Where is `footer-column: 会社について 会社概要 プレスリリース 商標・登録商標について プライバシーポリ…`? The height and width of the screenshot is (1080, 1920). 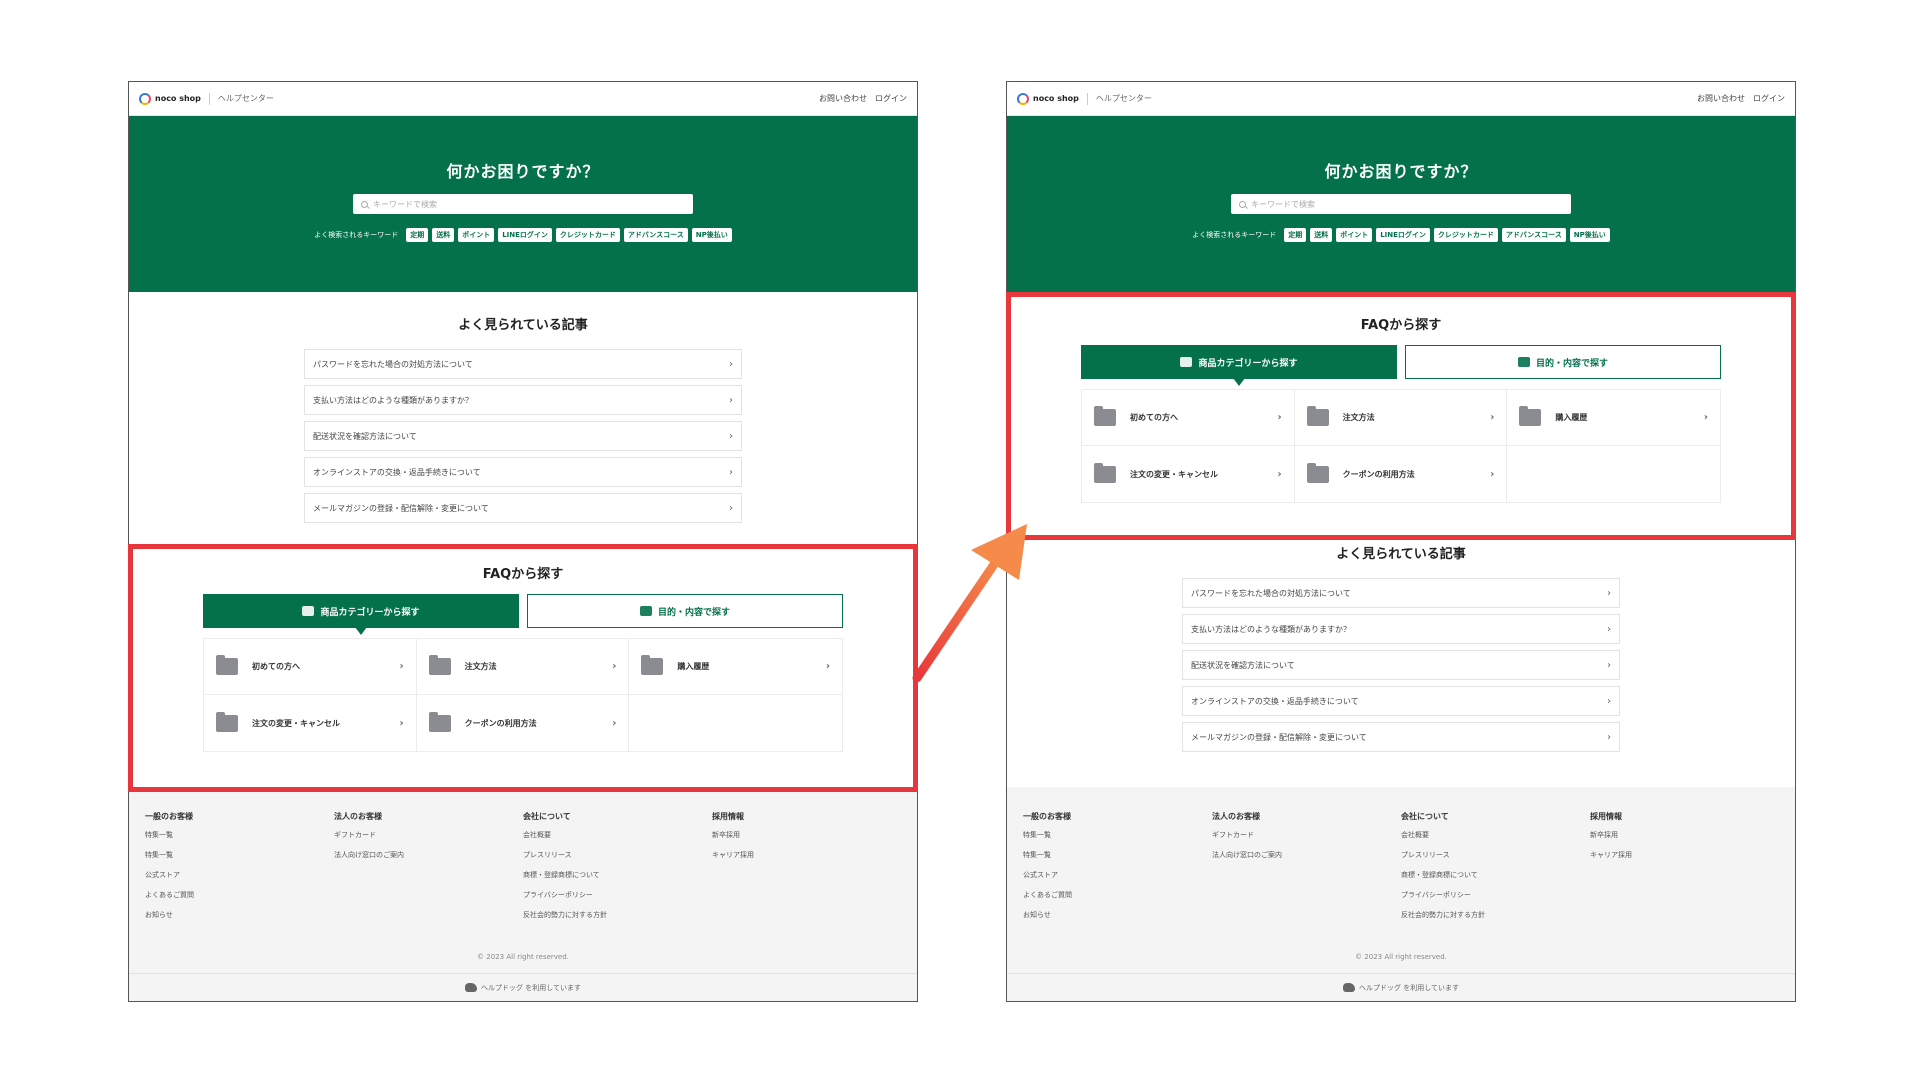
footer-column: 会社について 会社概要 プレスリリース 商標・登録商標について プライバシーポリ… is located at coordinates (1495, 870).